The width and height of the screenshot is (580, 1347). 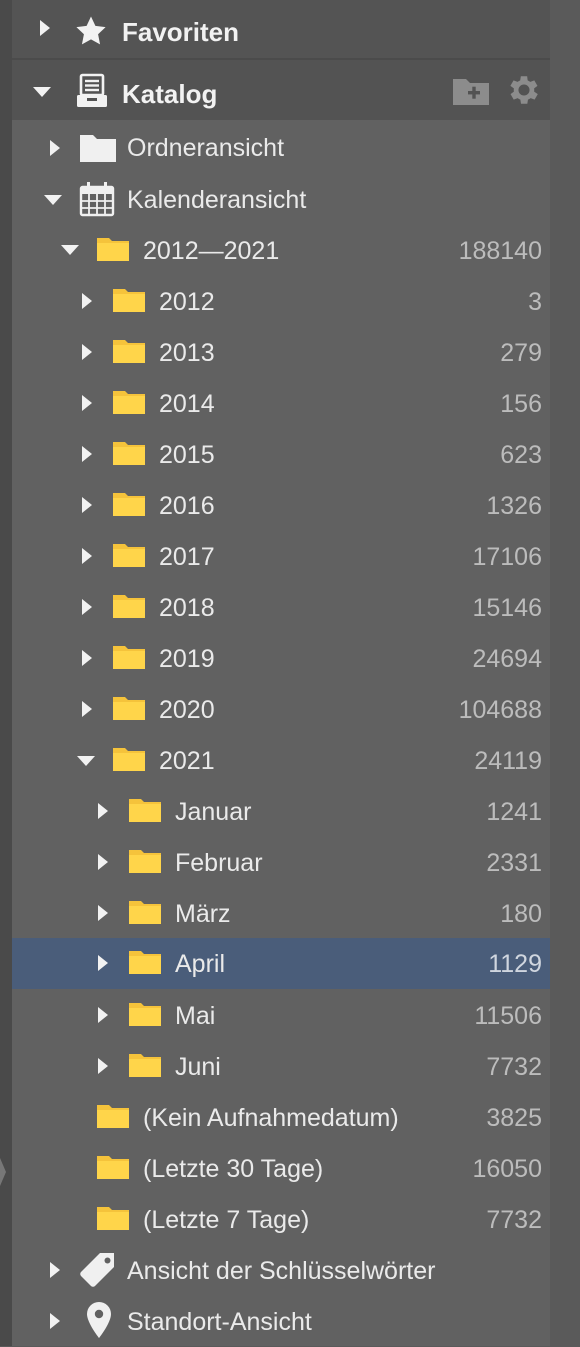 What do you see at coordinates (281, 709) in the screenshot?
I see `tree-item-year: 2020 104688` at bounding box center [281, 709].